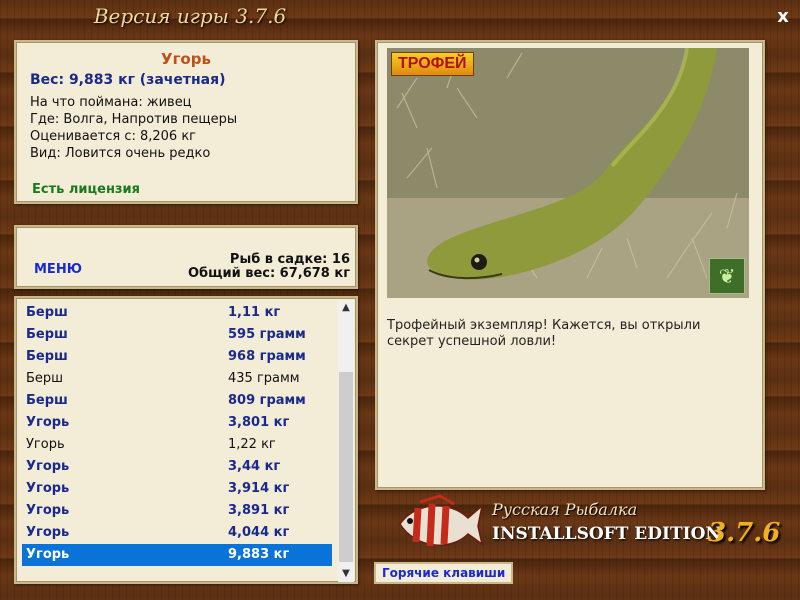  I want to click on catch-row: Берш 595 грамм, so click(177, 335).